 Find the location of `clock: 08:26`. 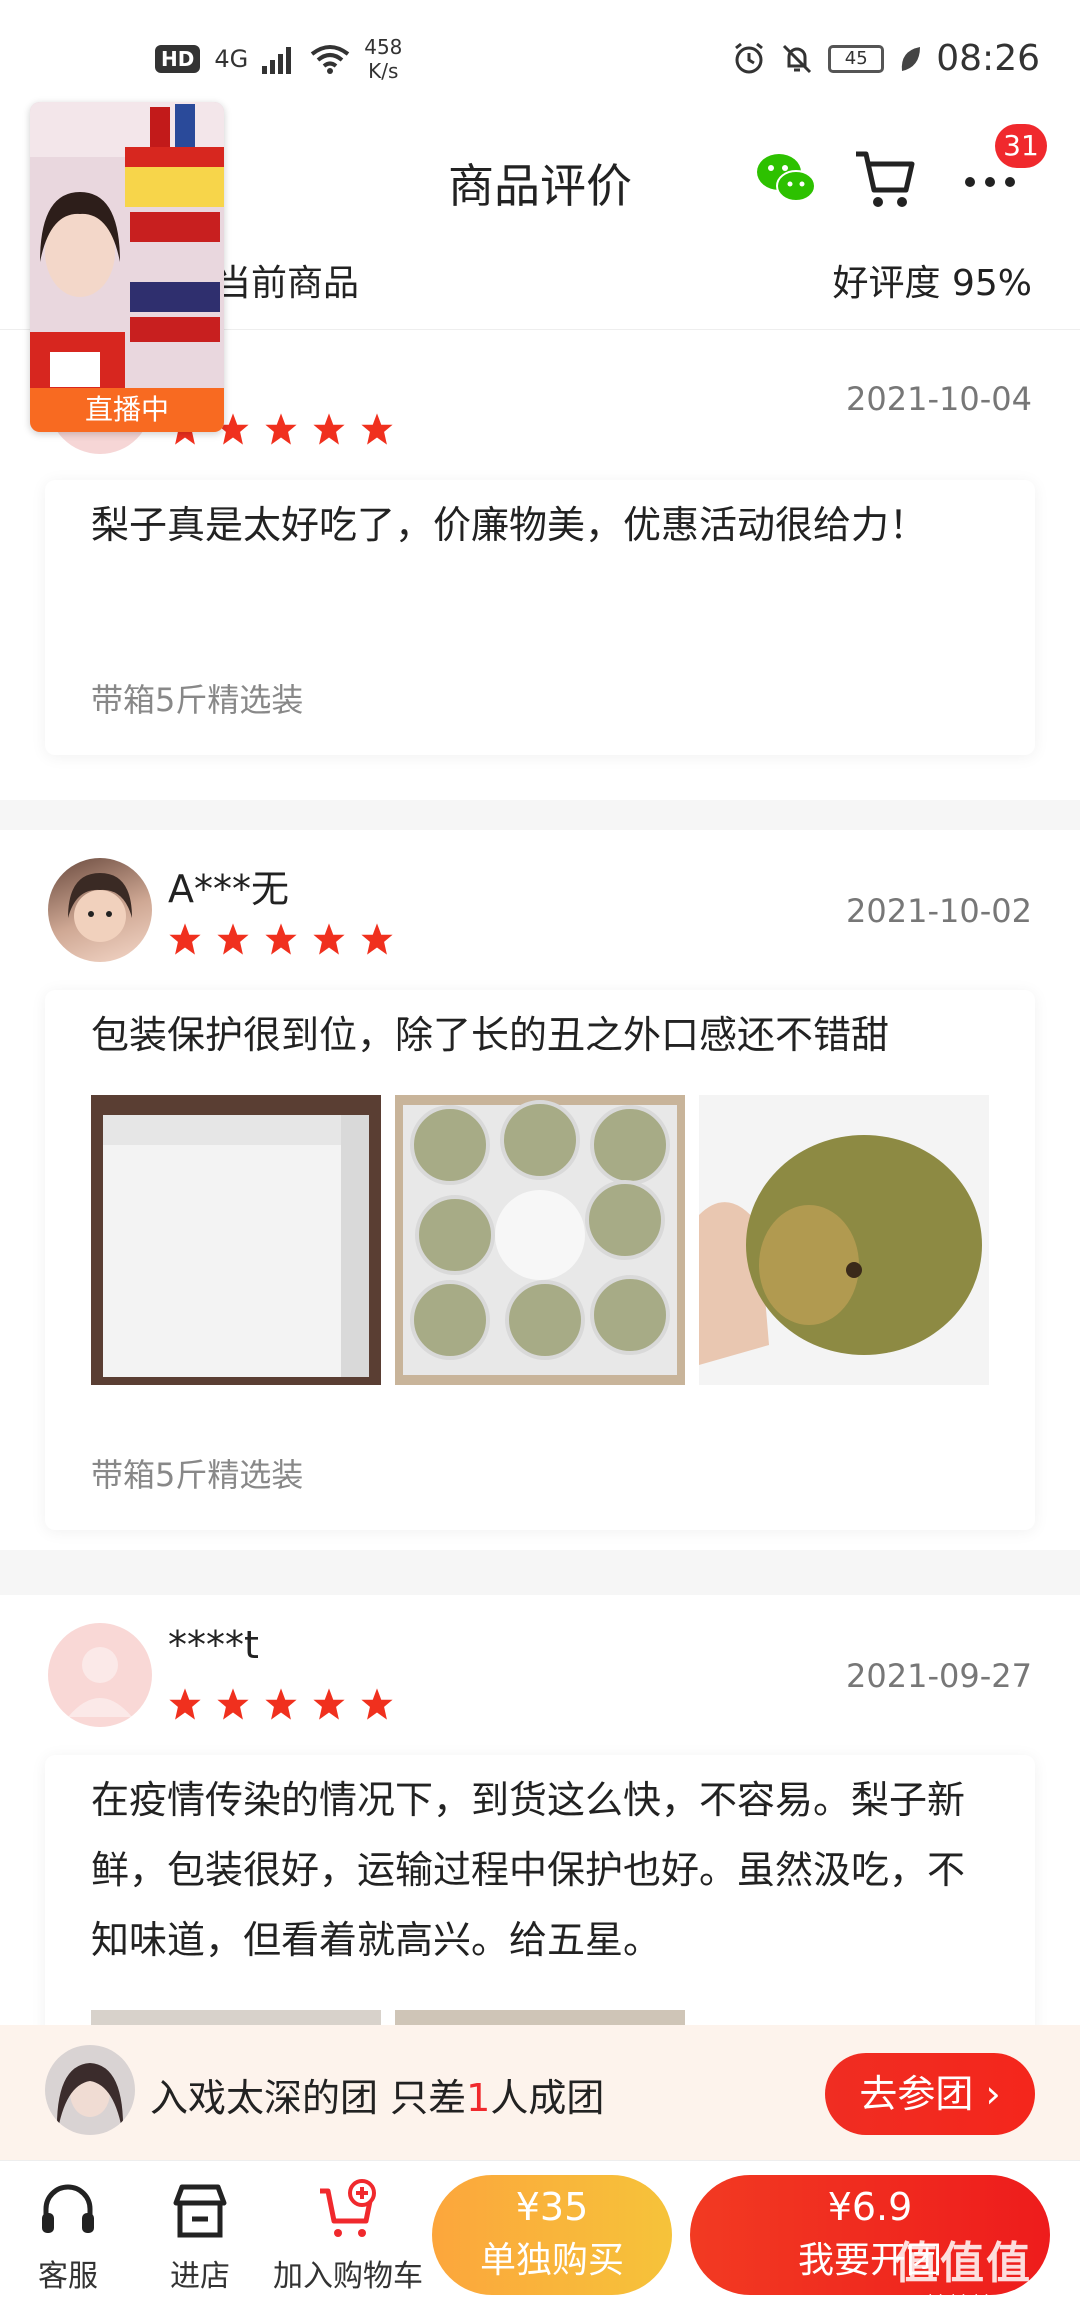

clock: 08:26 is located at coordinates (988, 58).